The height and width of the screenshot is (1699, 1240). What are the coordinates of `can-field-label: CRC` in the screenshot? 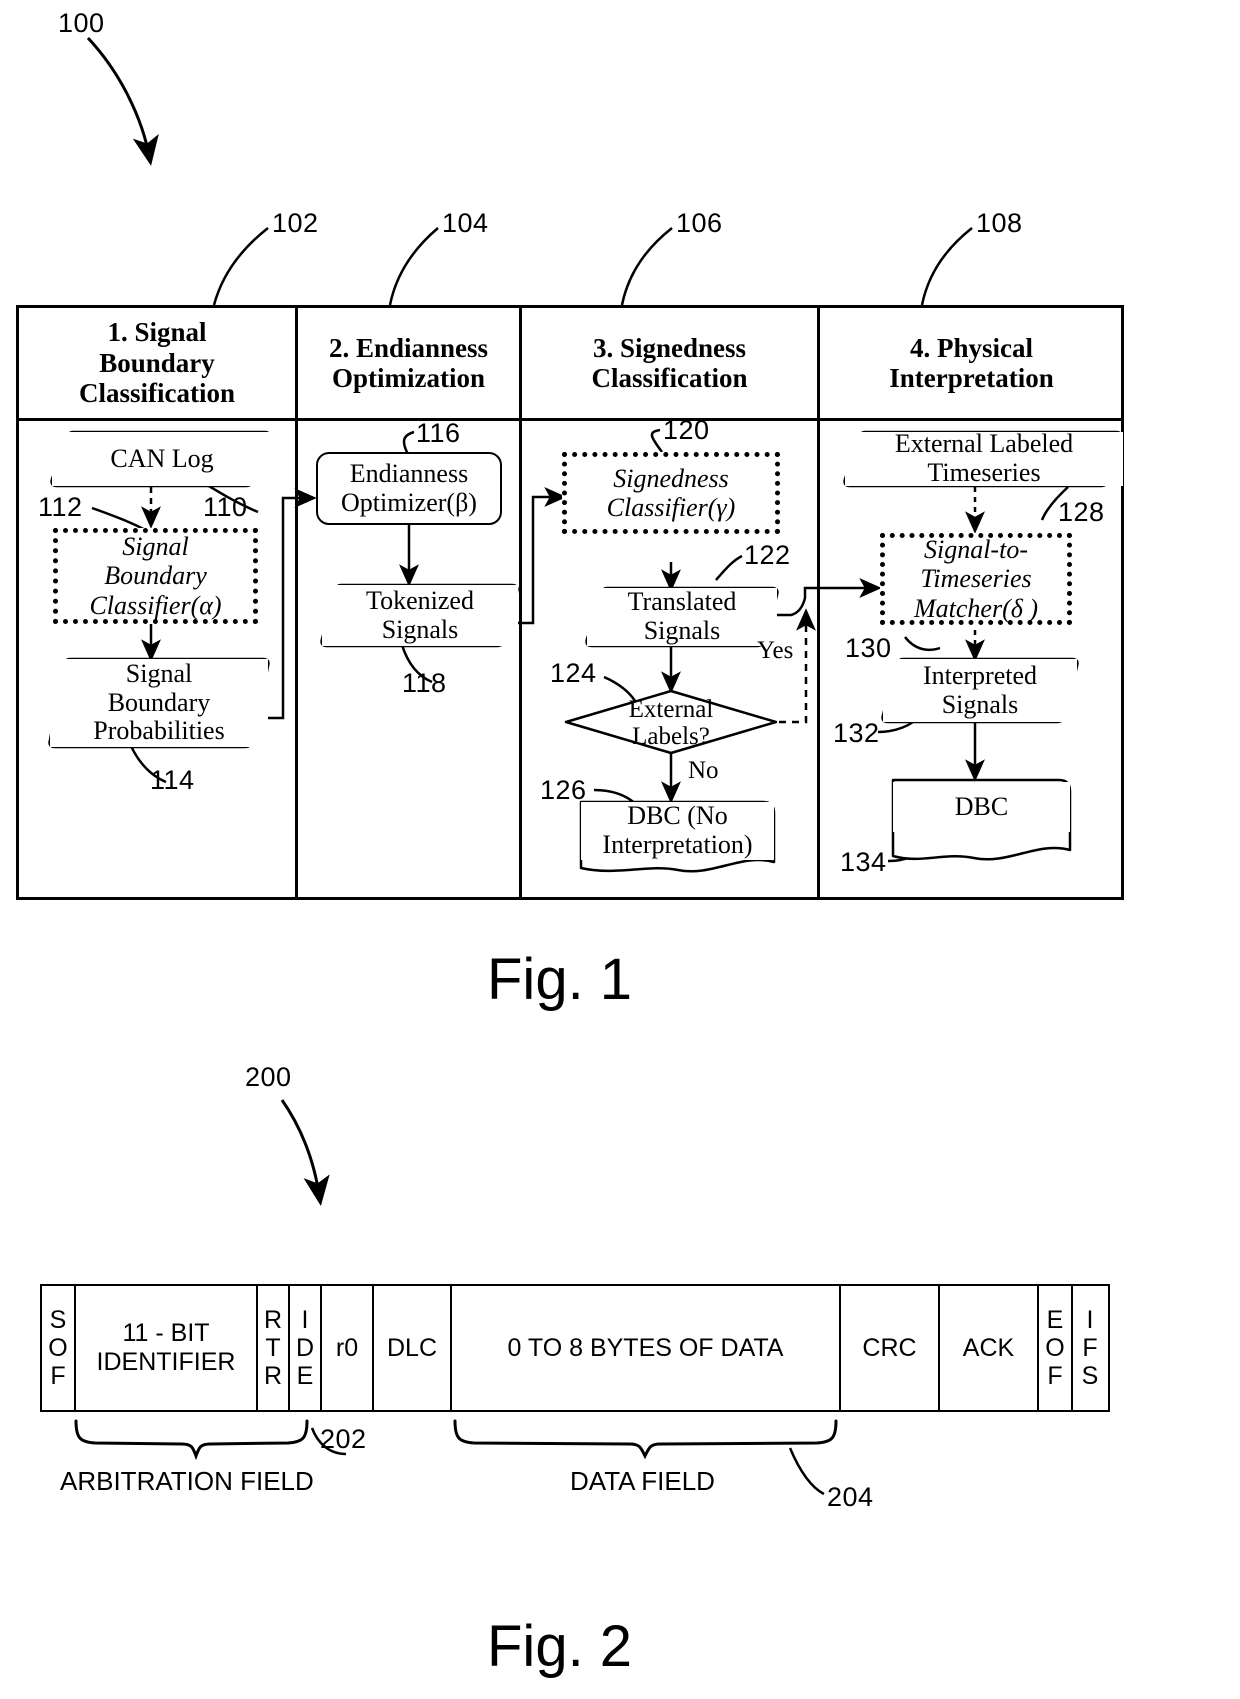 It's located at (889, 1347).